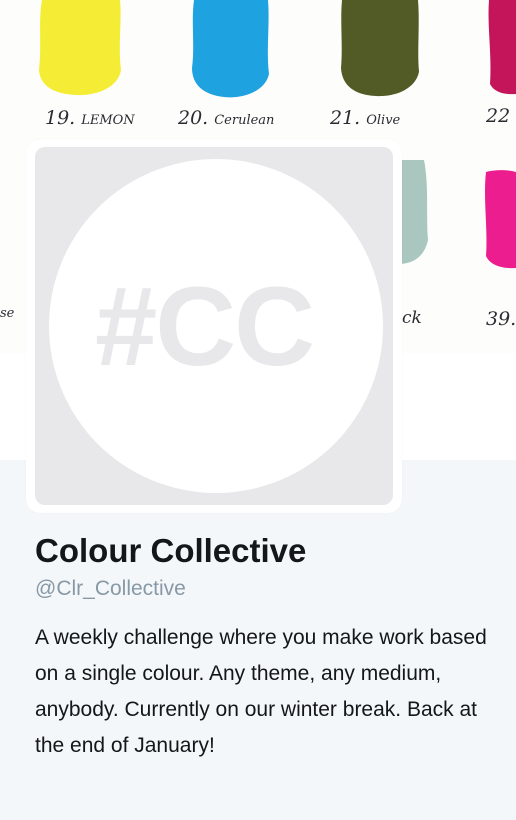  What do you see at coordinates (412, 318) in the screenshot?
I see `swatch-label-ck: ck` at bounding box center [412, 318].